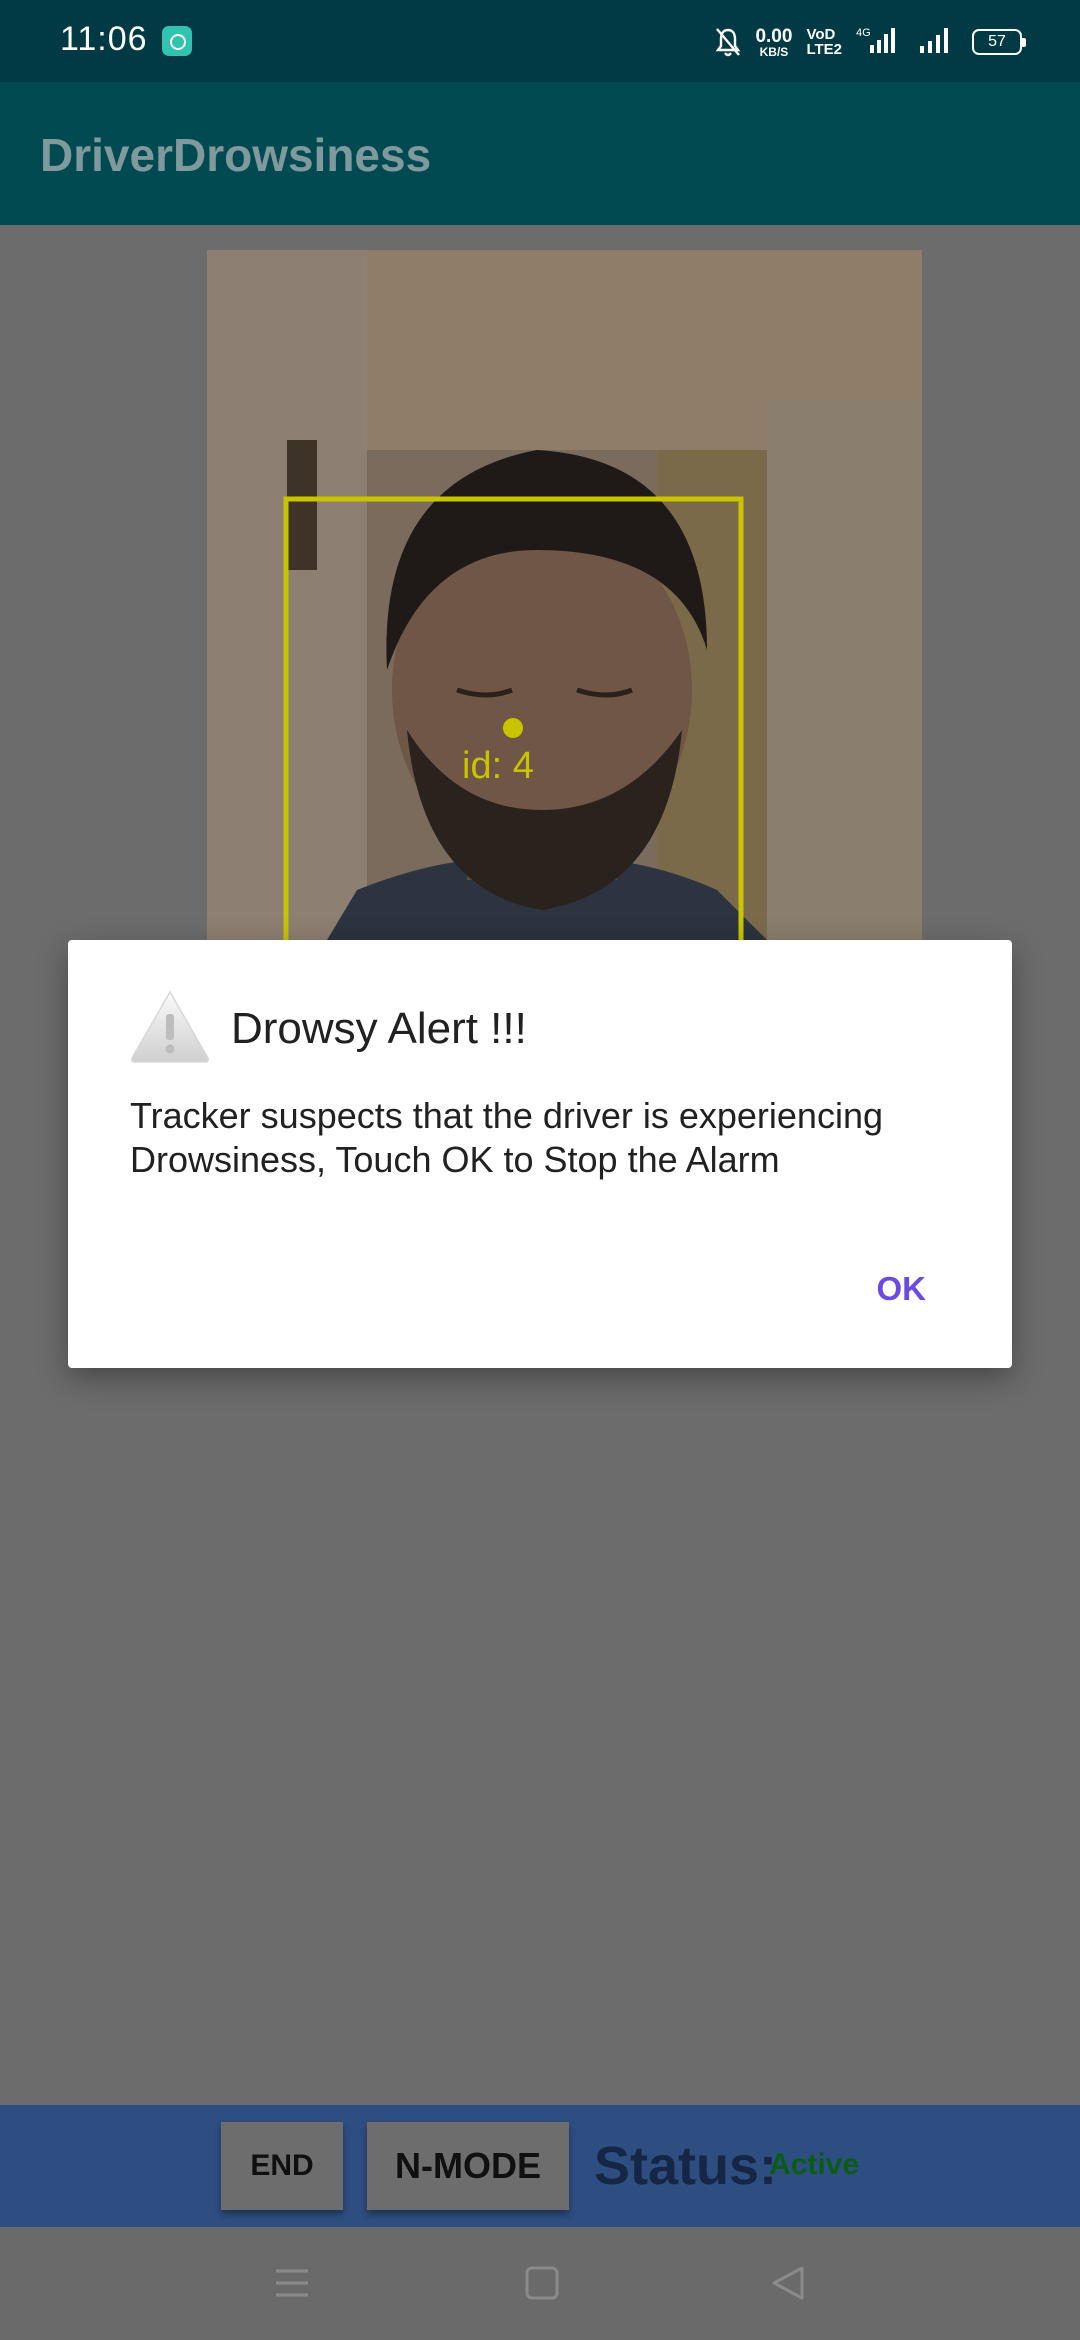  Describe the element at coordinates (878, 42) in the screenshot. I see `signal-4g-icon: 4G` at that location.